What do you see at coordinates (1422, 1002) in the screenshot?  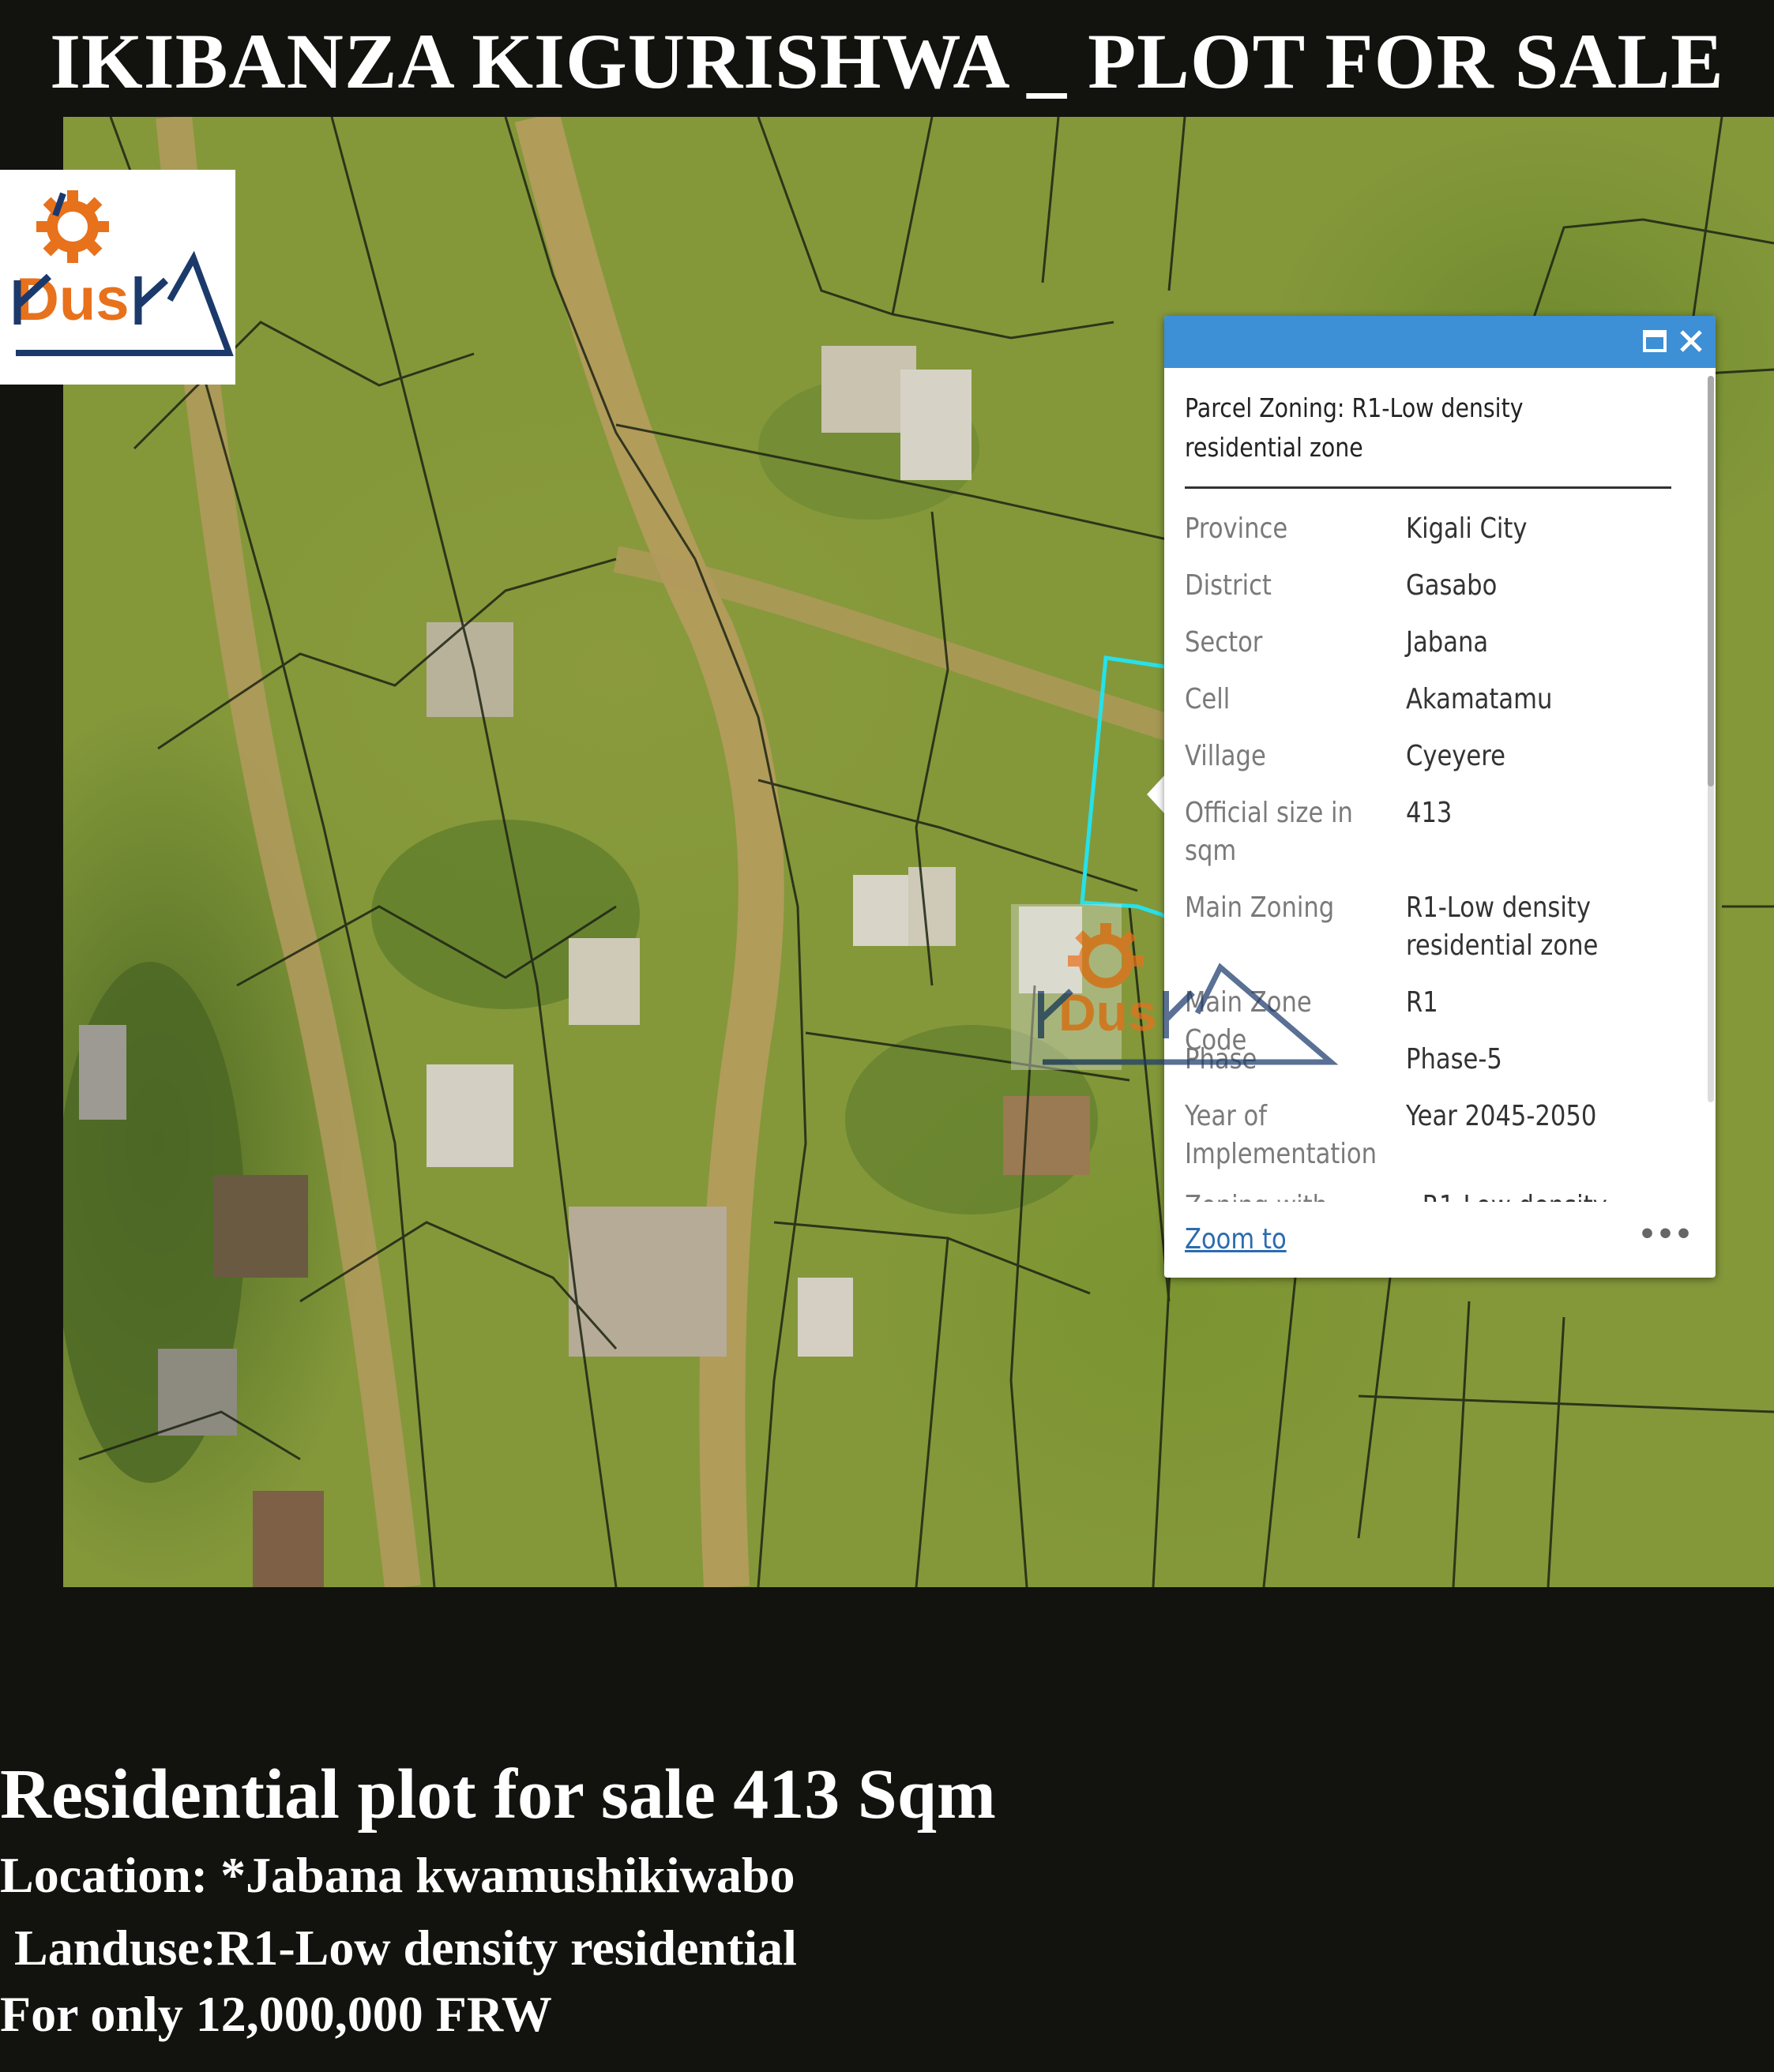 I see `attribute-value: R1` at bounding box center [1422, 1002].